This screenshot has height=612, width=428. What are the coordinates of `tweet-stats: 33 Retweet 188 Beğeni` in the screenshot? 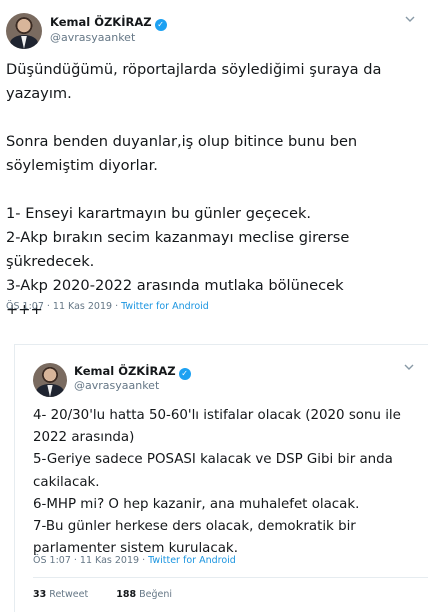 It's located at (102, 594).